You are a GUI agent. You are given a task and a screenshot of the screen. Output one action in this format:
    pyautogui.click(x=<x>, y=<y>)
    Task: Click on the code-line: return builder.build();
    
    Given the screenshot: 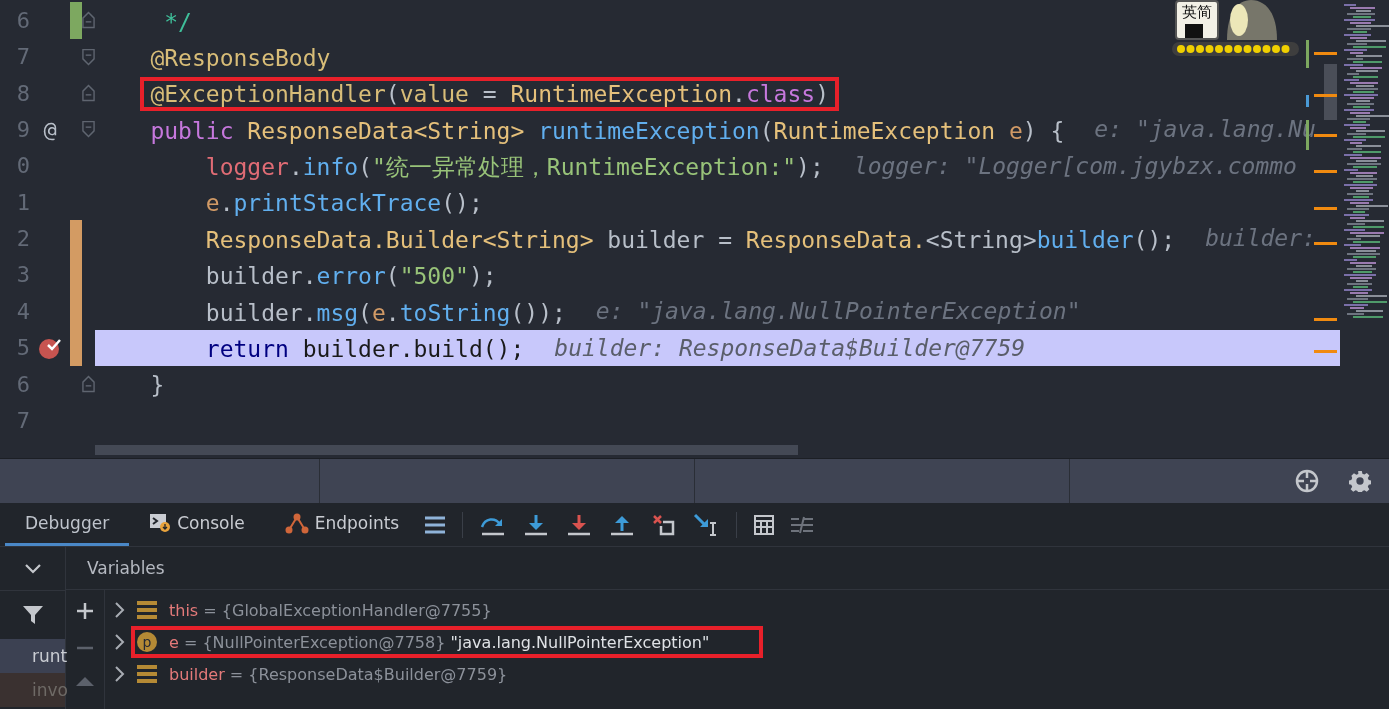 What is the action you would take?
    pyautogui.click(x=365, y=349)
    